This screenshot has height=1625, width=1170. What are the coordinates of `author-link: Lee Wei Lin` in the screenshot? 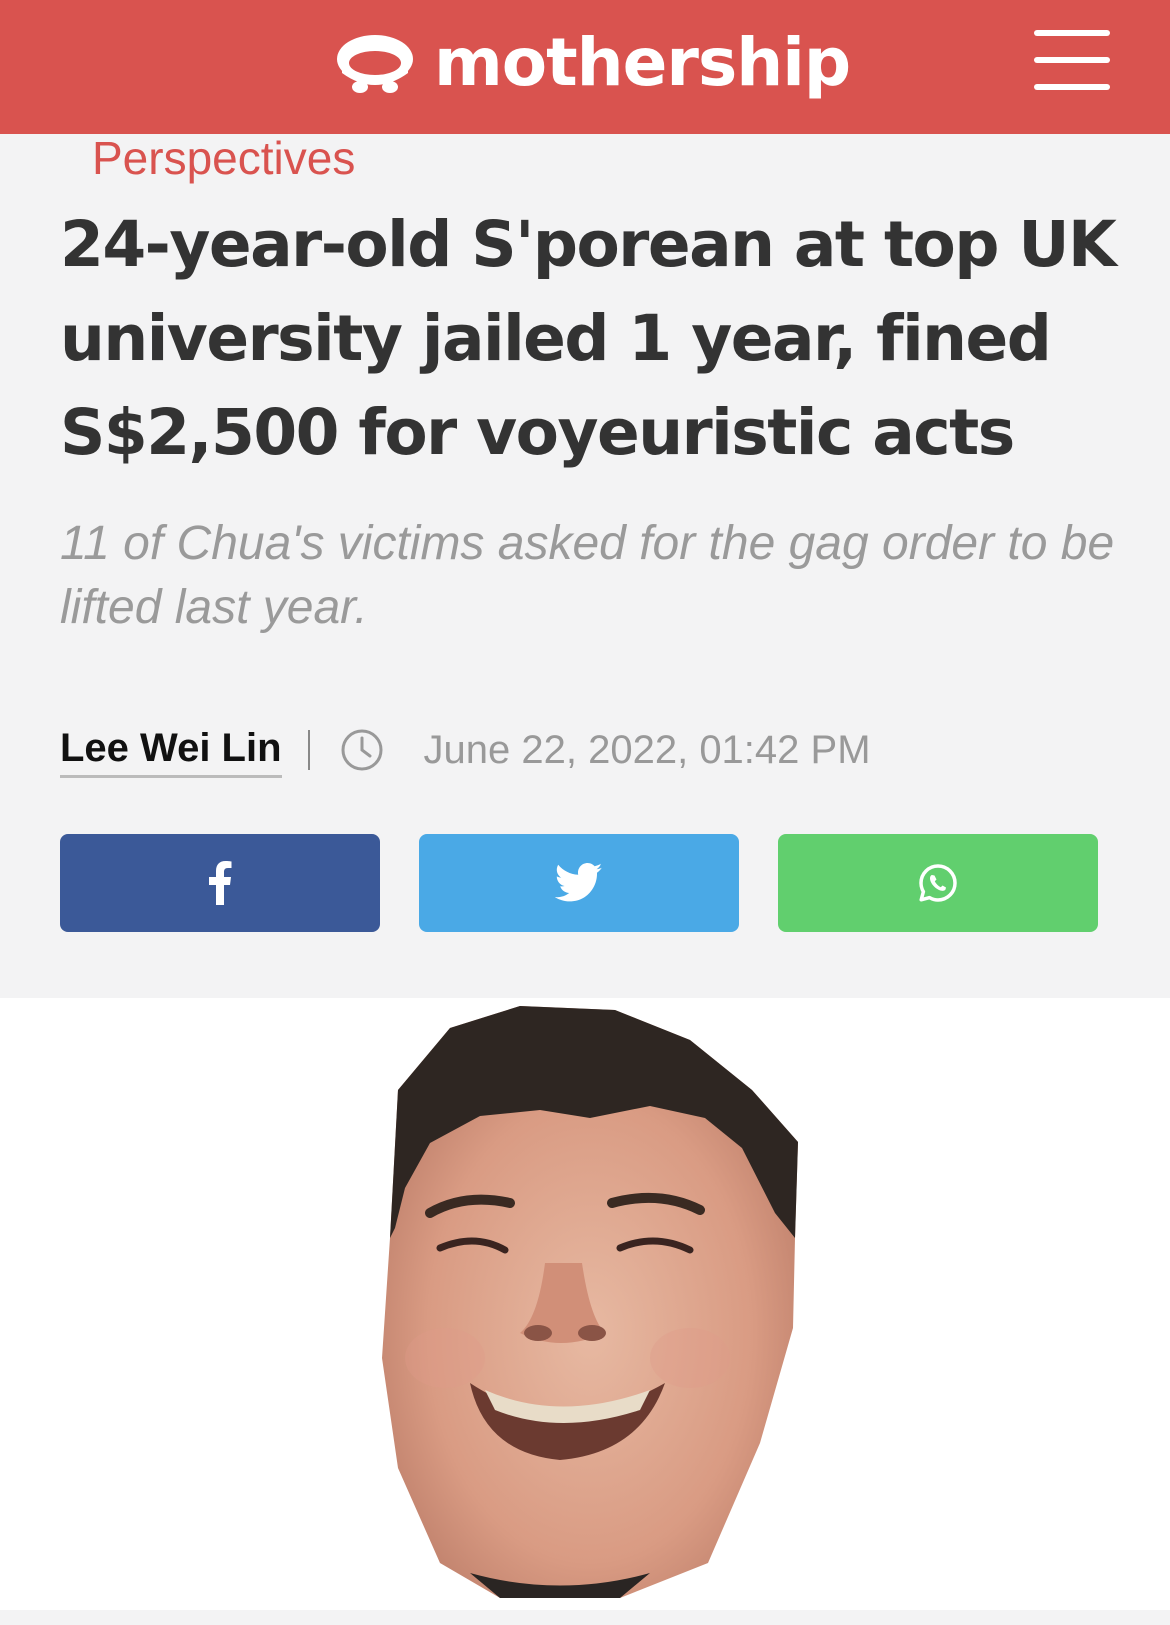 It's located at (171, 750).